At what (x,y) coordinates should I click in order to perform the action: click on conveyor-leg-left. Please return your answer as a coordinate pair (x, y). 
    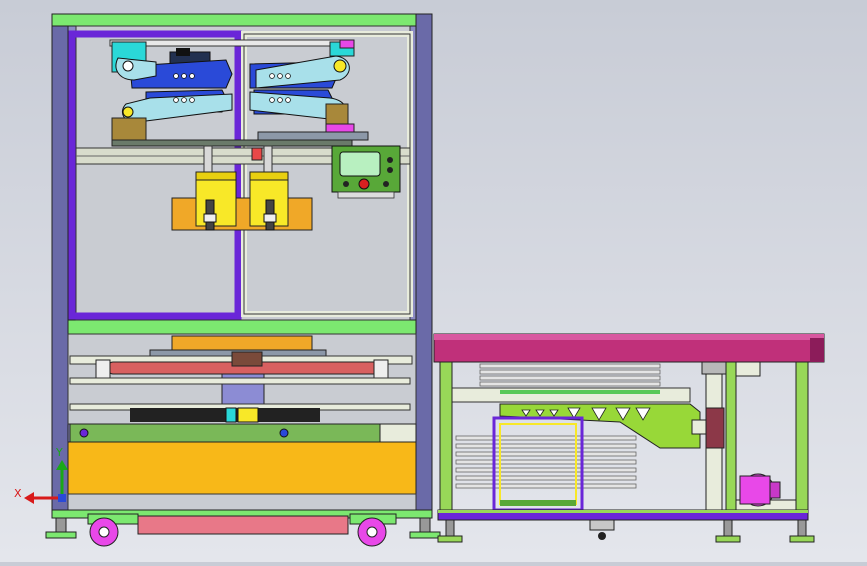
    Looking at the image, I should click on (446, 440).